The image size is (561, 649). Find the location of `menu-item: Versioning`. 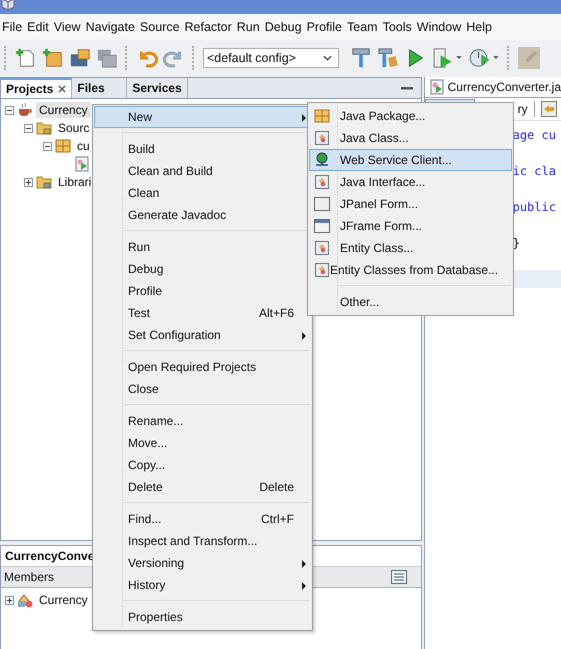

menu-item: Versioning is located at coordinates (202, 563).